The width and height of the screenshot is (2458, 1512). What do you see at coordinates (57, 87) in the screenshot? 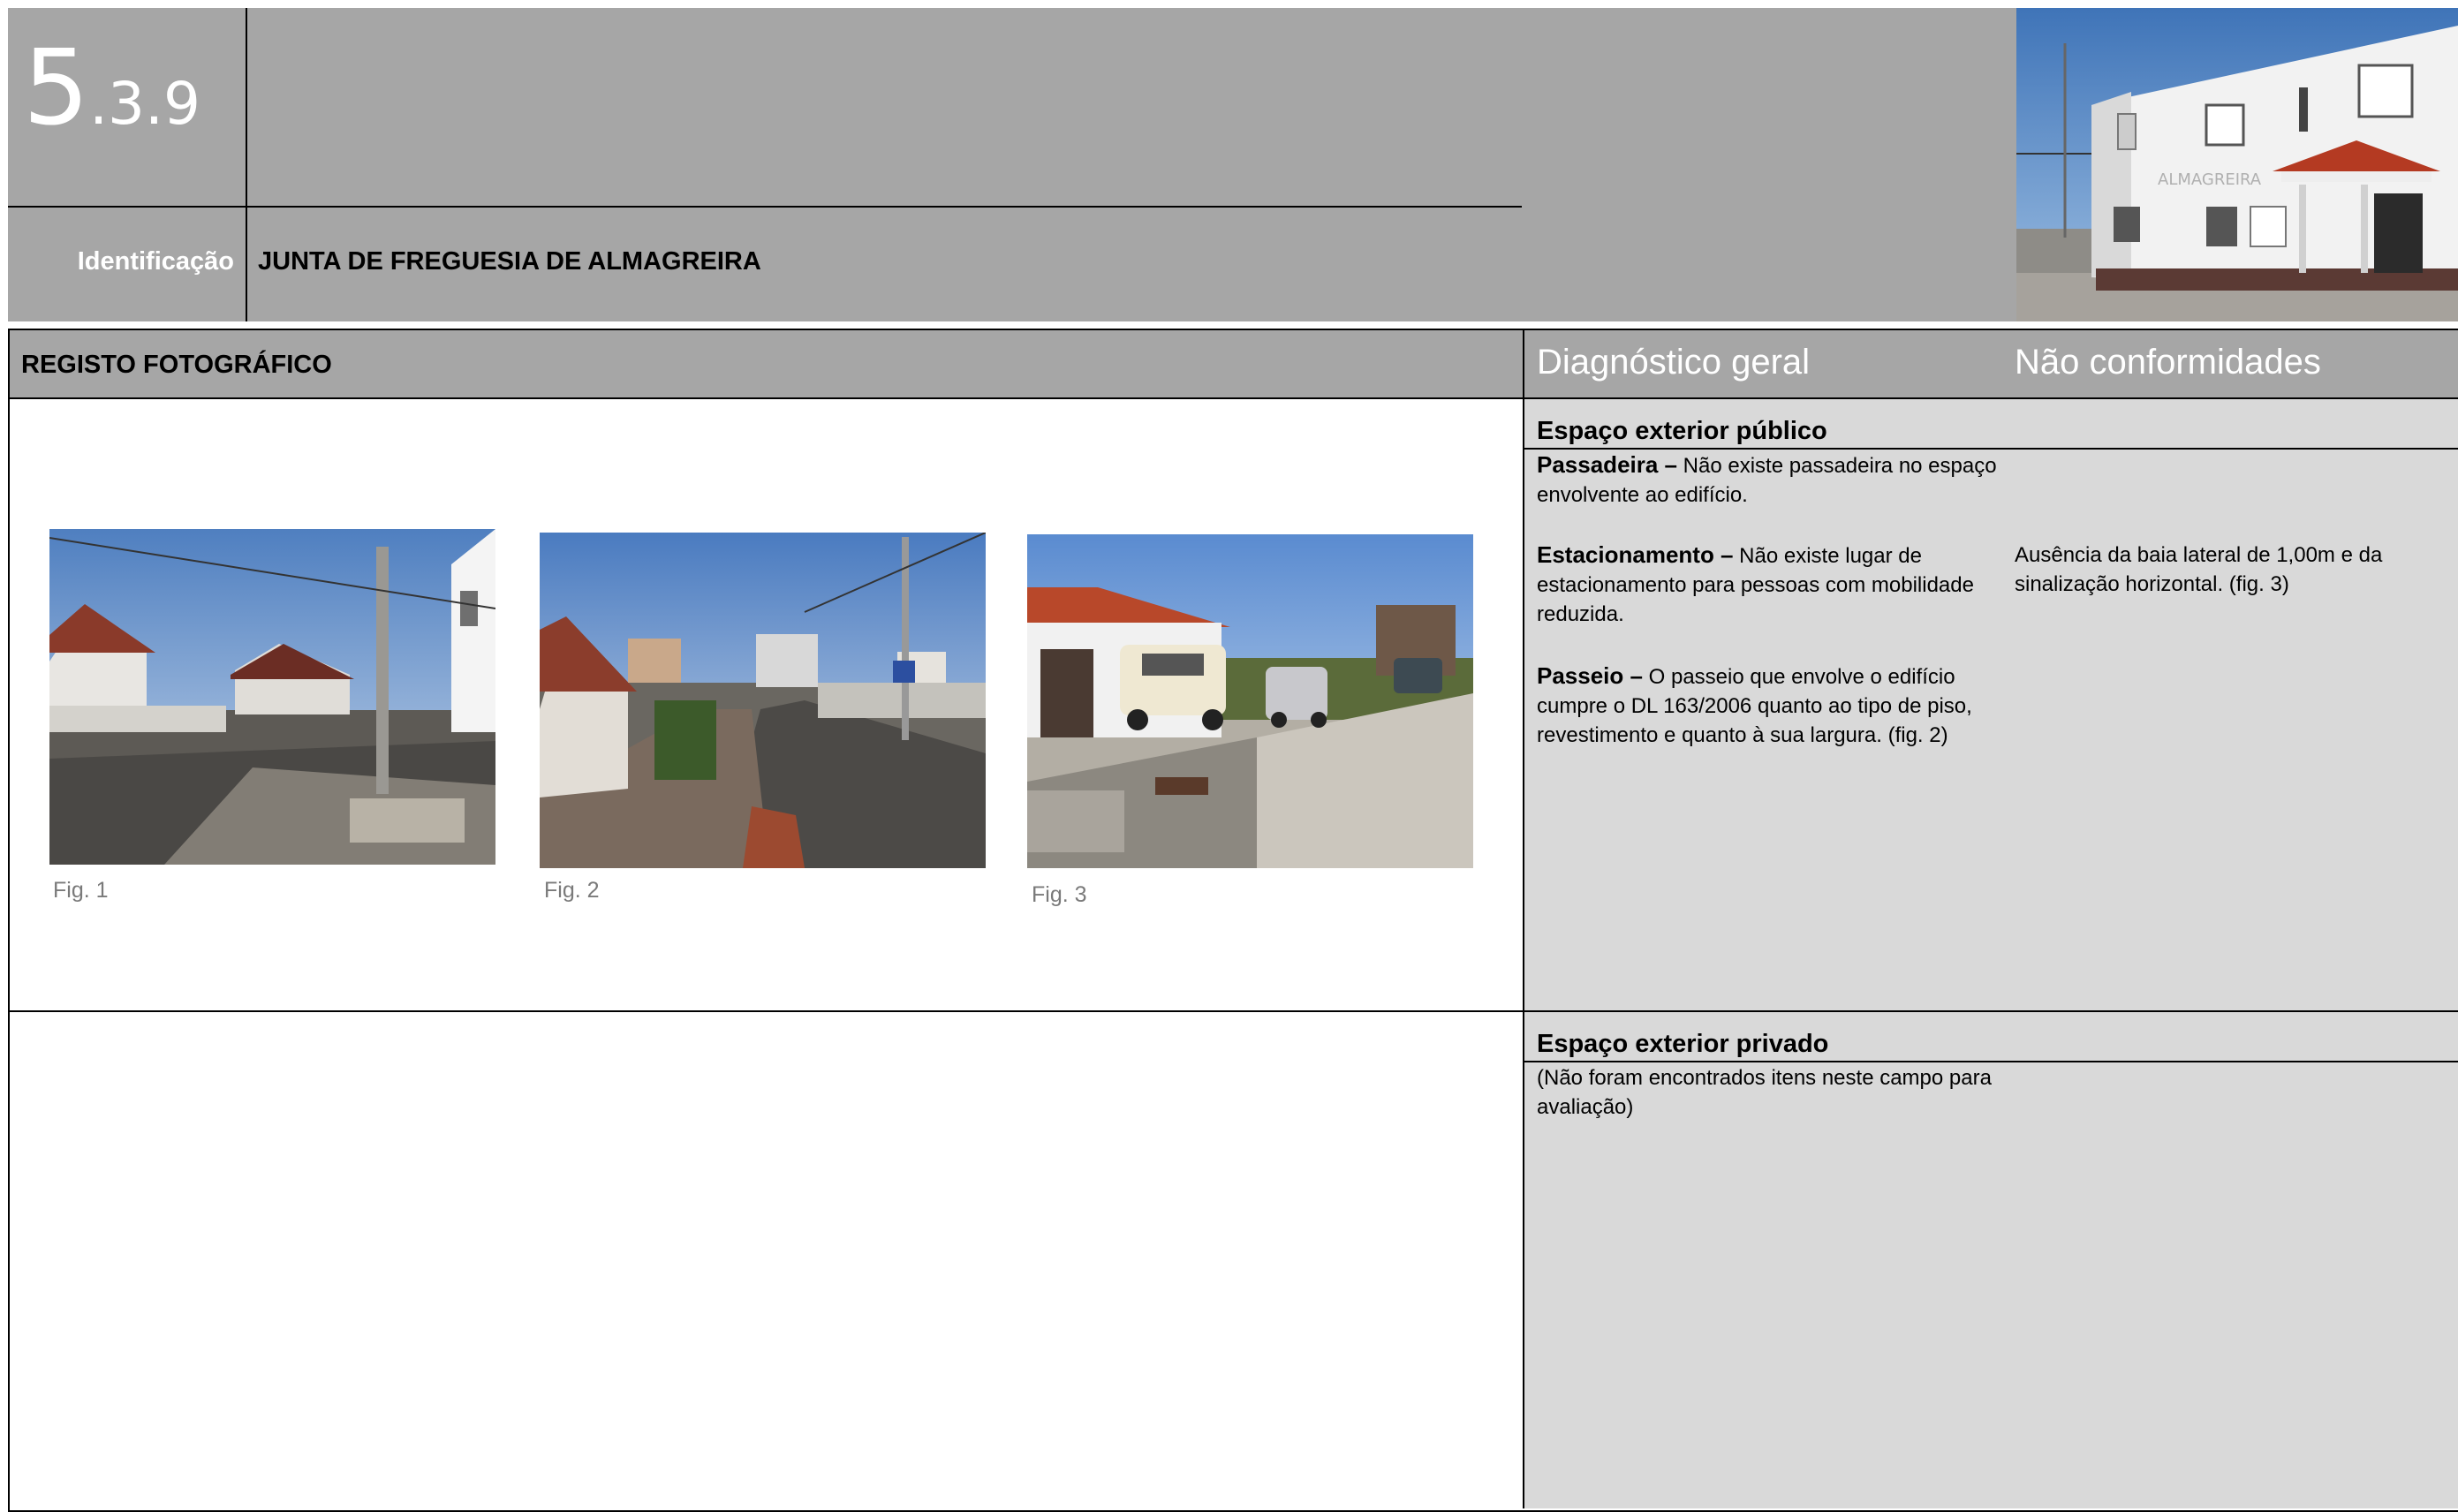
I see `section-number-main: 5` at bounding box center [57, 87].